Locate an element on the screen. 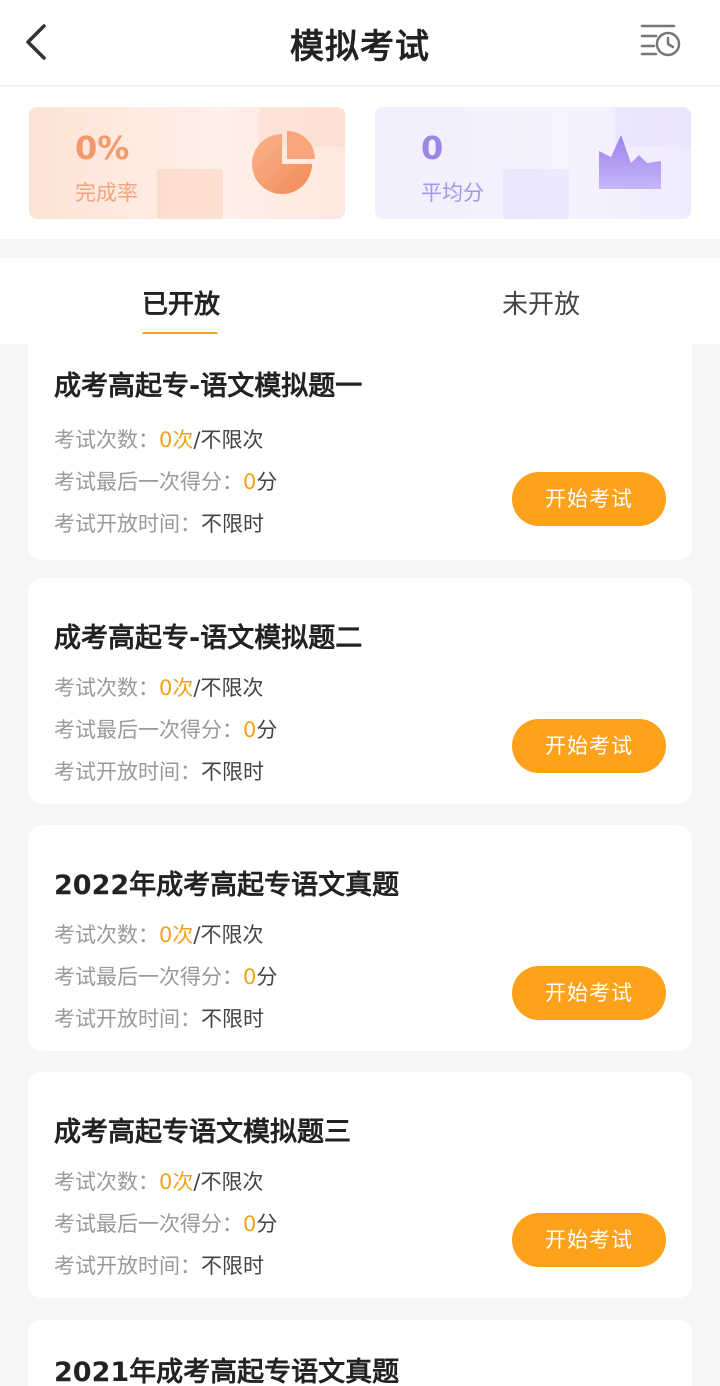 This screenshot has height=1386, width=720. exam-title: 2022年成考高起专语文真题 is located at coordinates (227, 885).